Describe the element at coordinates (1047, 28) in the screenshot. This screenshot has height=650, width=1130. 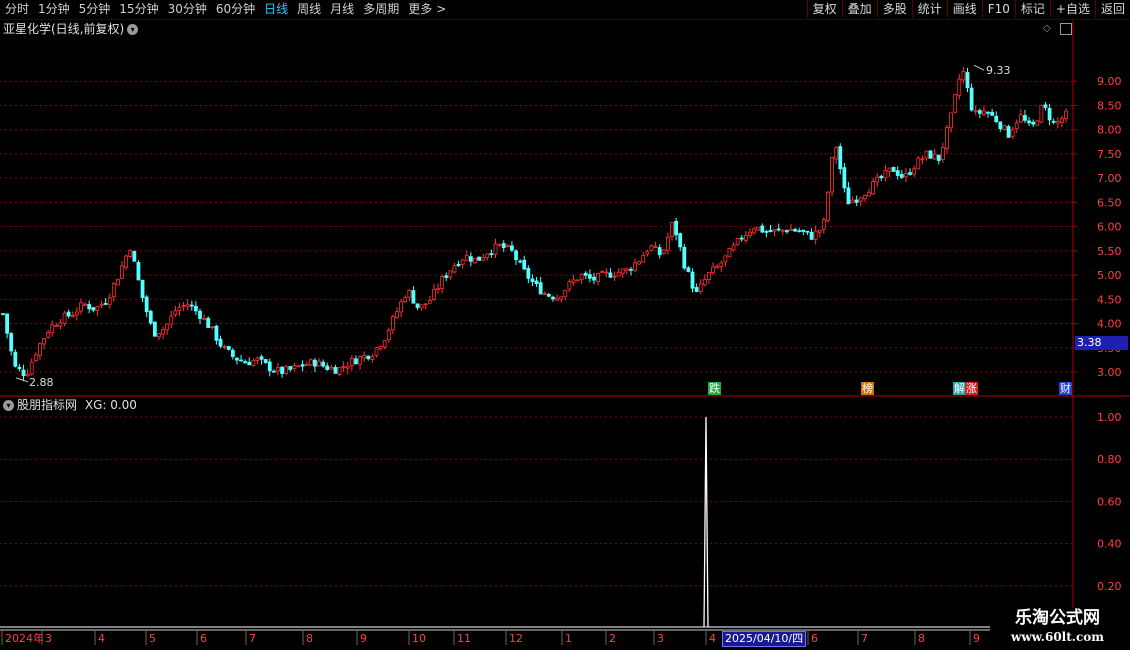
I see `diamond-icon: ◇` at that location.